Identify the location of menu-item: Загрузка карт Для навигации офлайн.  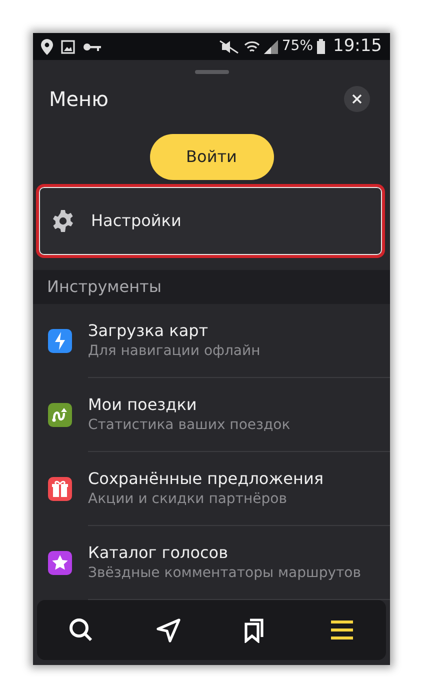
(211, 341).